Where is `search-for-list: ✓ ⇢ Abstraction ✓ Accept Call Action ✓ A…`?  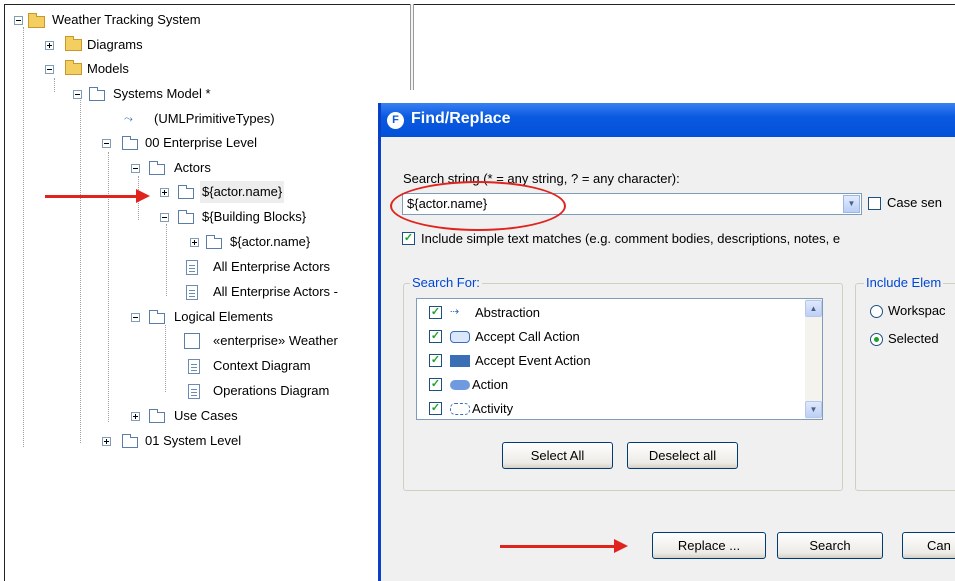
search-for-list: ✓ ⇢ Abstraction ✓ Accept Call Action ✓ A… is located at coordinates (619, 359).